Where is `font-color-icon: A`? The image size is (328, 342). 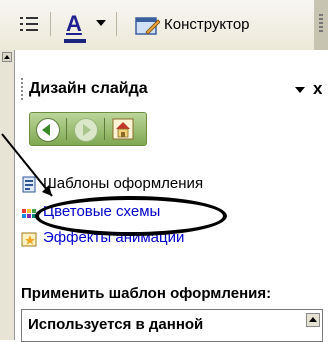
font-color-icon: A is located at coordinates (74, 23).